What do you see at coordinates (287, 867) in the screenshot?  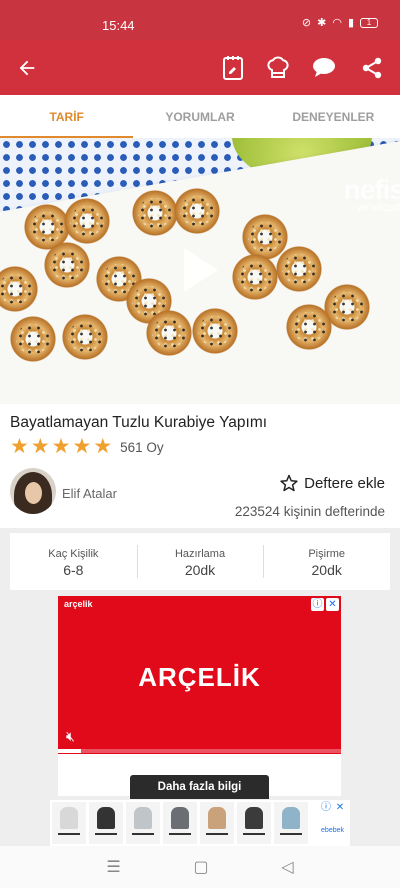 I see `back-icon: ◁` at bounding box center [287, 867].